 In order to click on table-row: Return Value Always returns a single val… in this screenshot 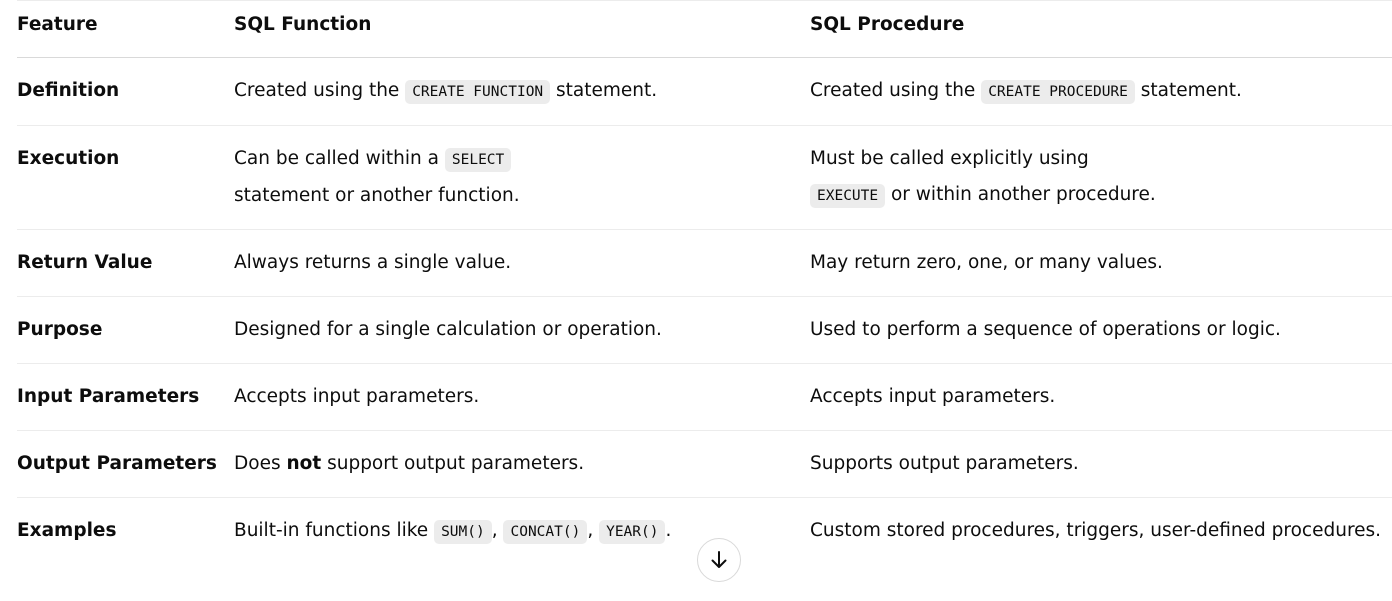, I will do `click(704, 263)`.